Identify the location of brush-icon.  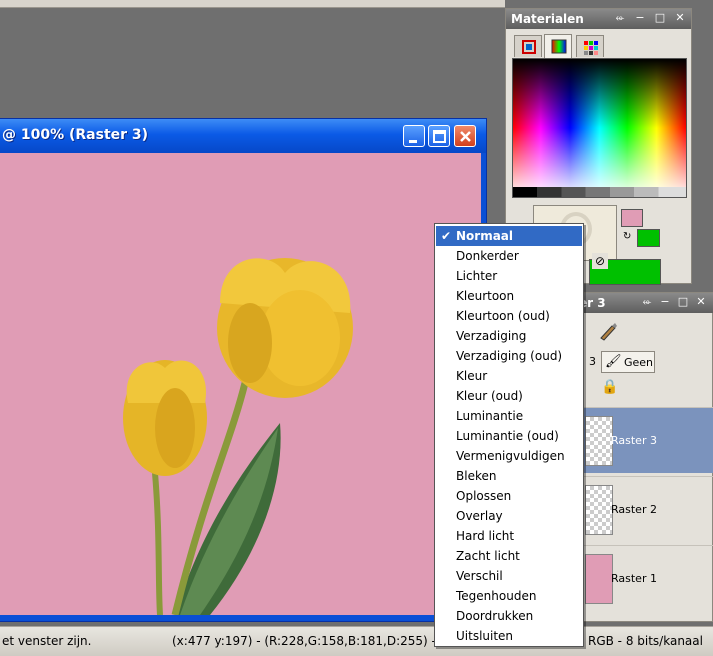
(608, 331).